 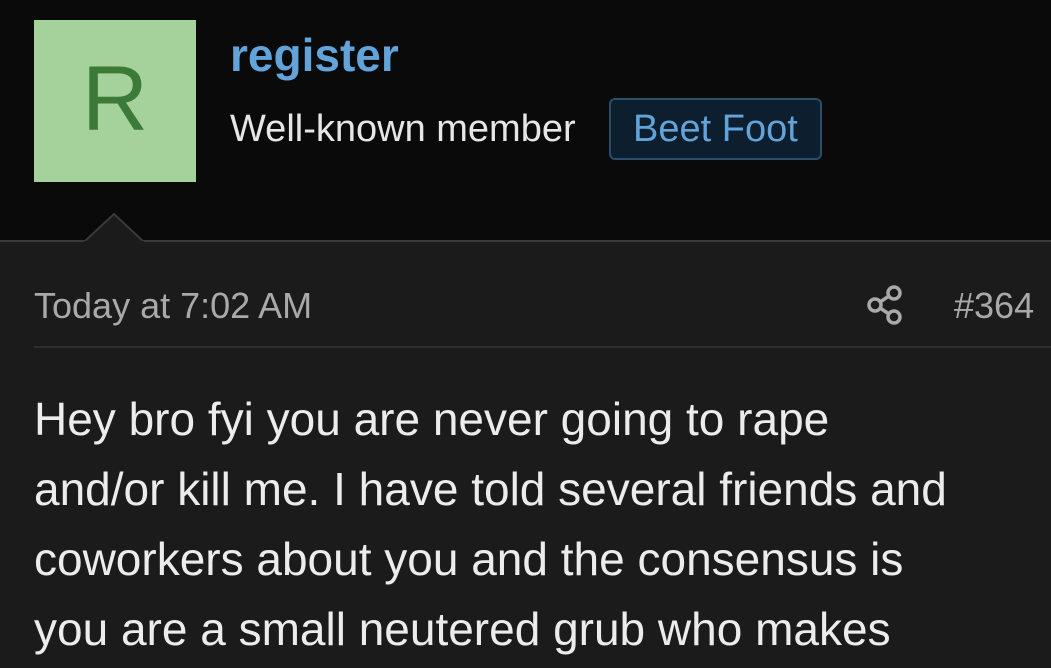 I want to click on post-message-line: Hey bro fyi you are never going to rape, so click(x=432, y=419).